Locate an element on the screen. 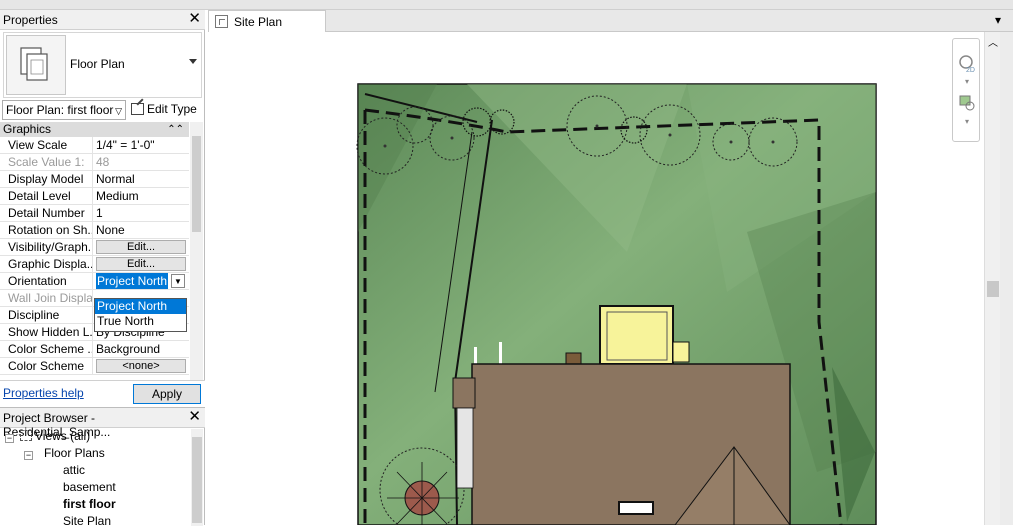 The height and width of the screenshot is (528, 1013). instance-selector-label: Floor Plan: first floor is located at coordinates (60, 110).